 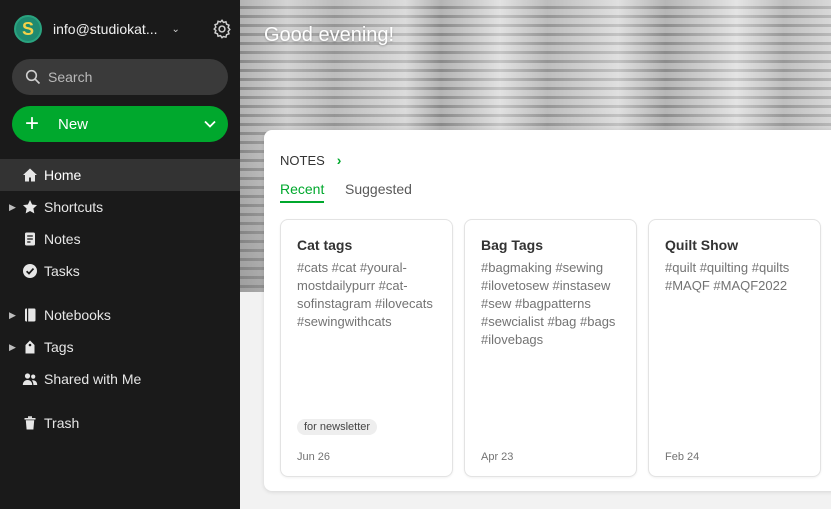 I want to click on sidebar-item-tags: ▶ Tags, so click(x=120, y=347).